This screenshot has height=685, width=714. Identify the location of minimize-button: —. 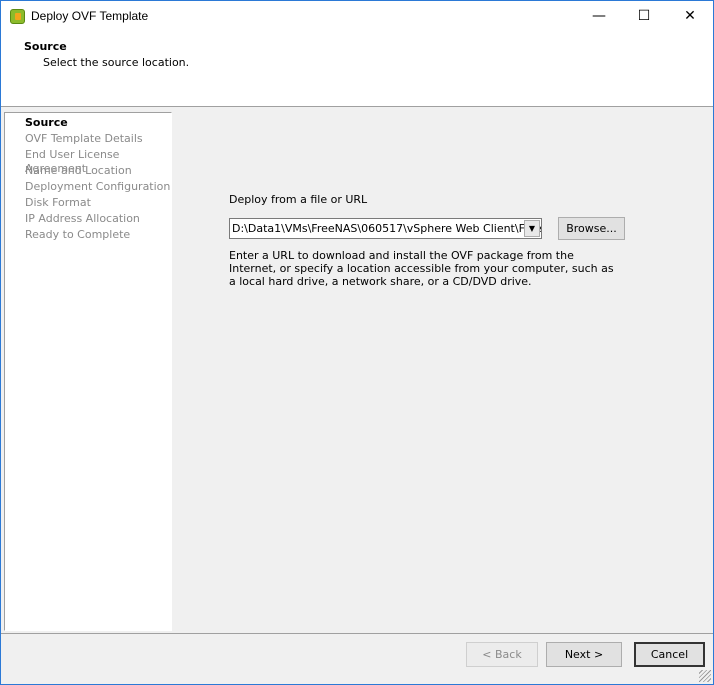
(599, 16).